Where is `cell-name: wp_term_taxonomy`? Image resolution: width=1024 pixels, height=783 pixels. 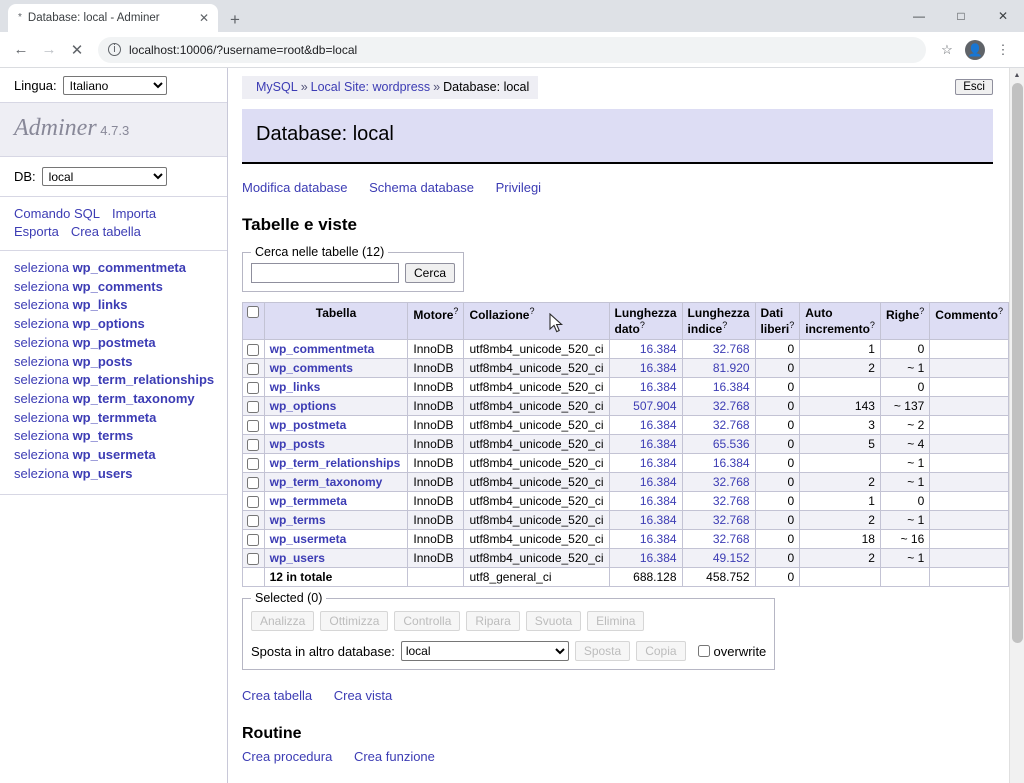
cell-name: wp_term_taxonomy is located at coordinates (336, 482).